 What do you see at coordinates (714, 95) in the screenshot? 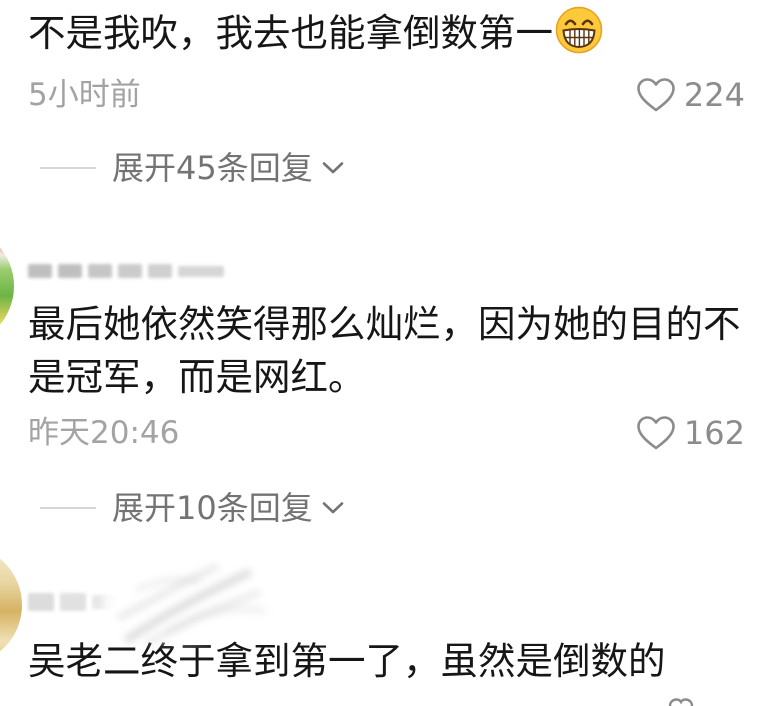
I see `like-count: 224` at bounding box center [714, 95].